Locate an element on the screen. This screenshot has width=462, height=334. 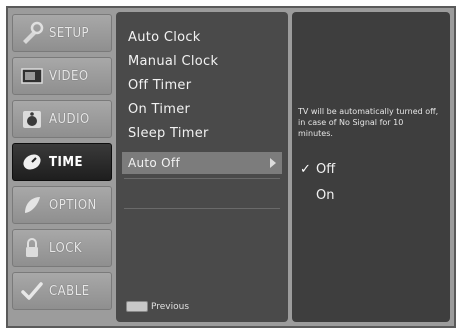
sidebar-item-audio: AUDIO is located at coordinates (62, 119).